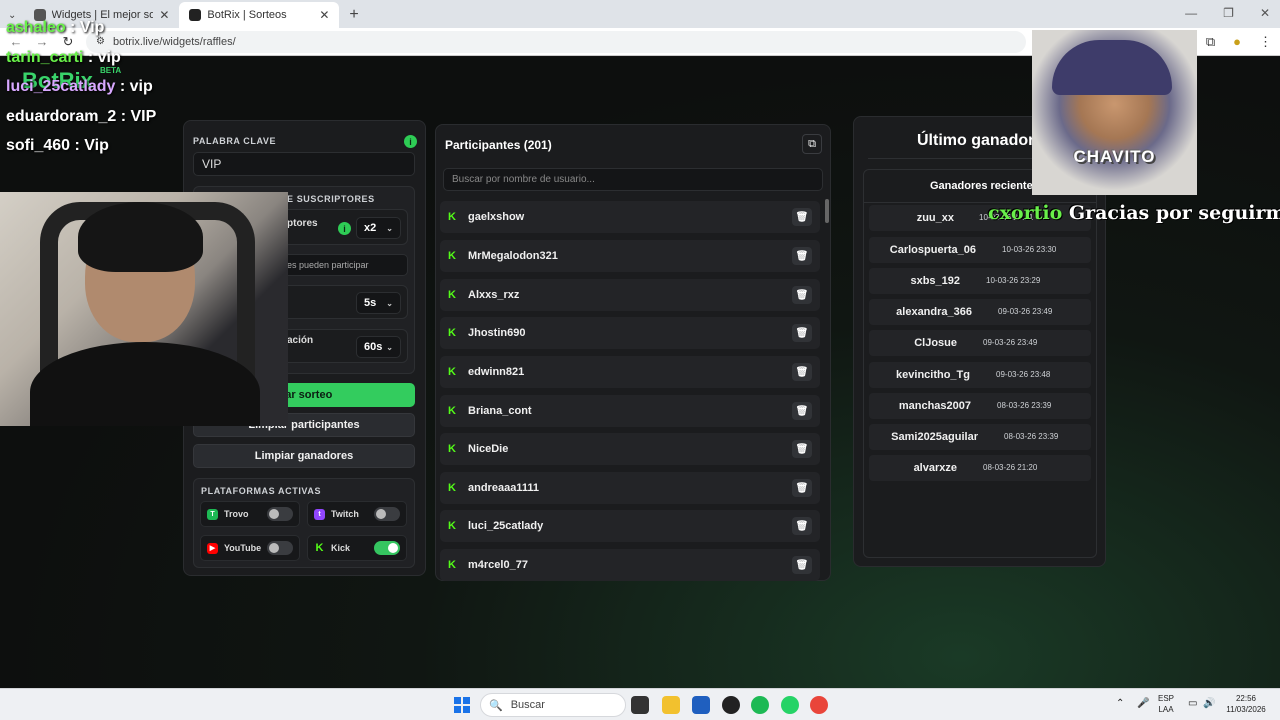  I want to click on platform-twitch: t Twitch, so click(357, 514).